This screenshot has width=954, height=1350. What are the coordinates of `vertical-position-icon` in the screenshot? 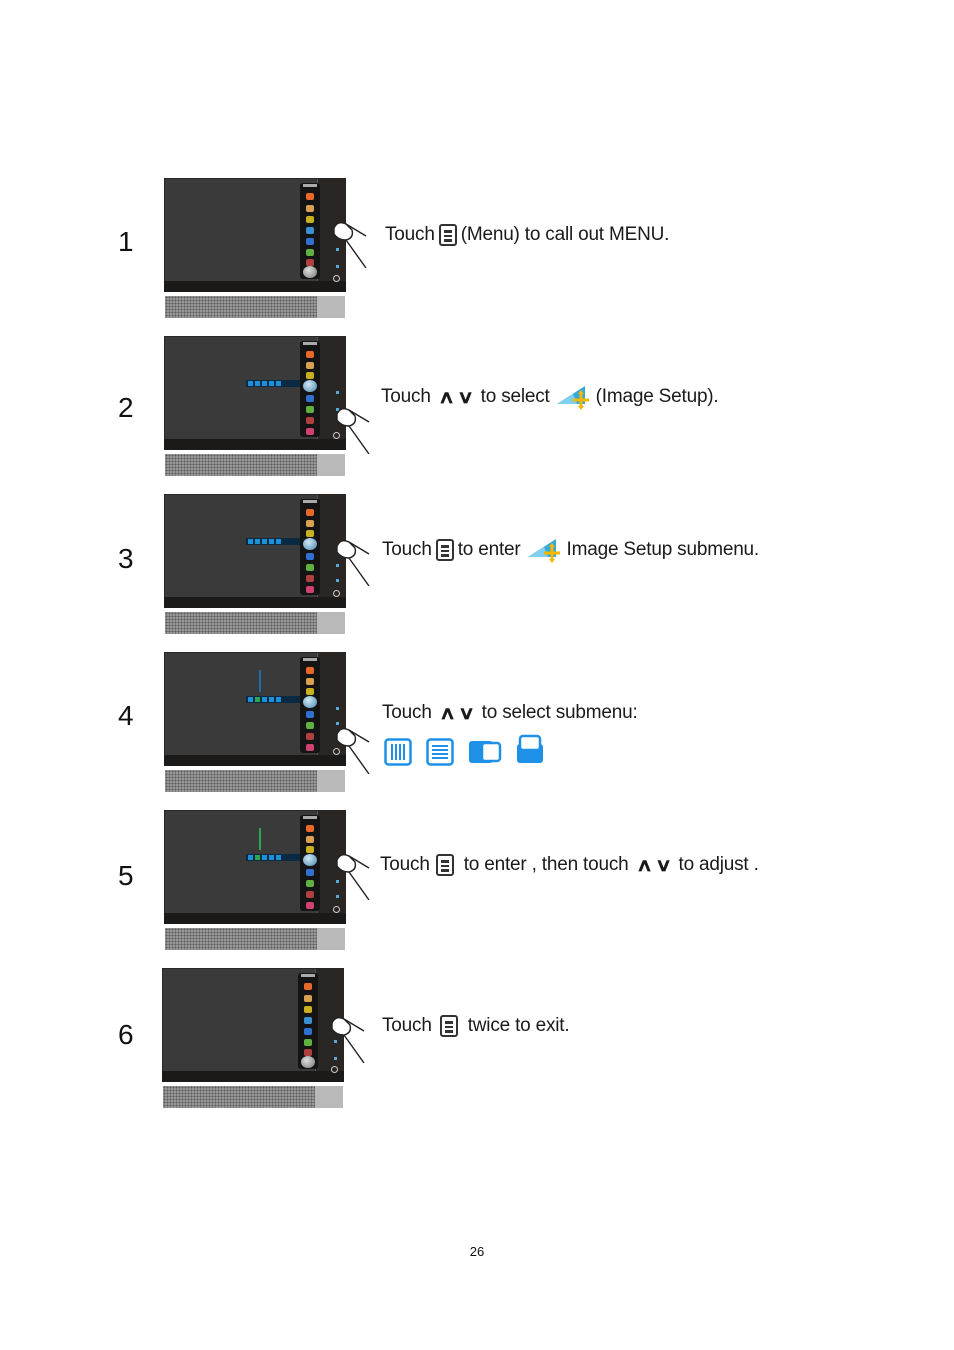 It's located at (440, 752).